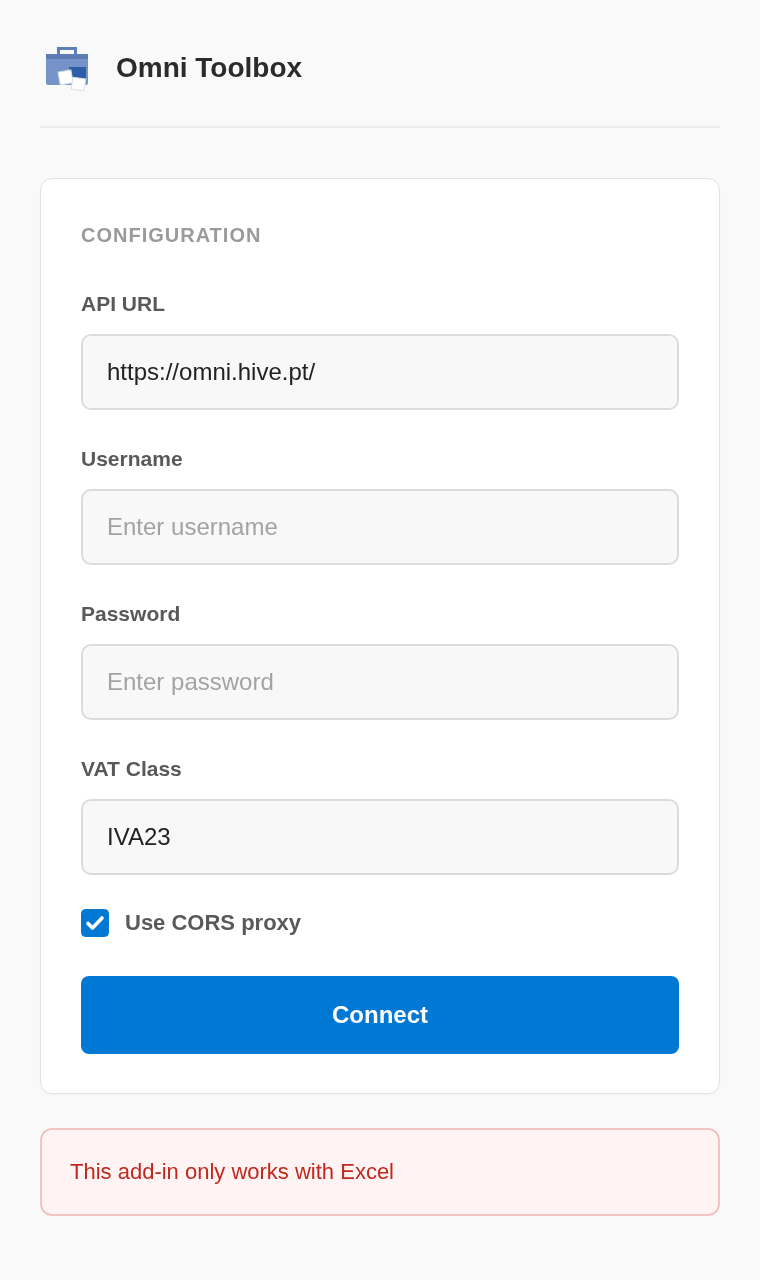 The height and width of the screenshot is (1280, 760). What do you see at coordinates (123, 304) in the screenshot?
I see `field-label: API URL` at bounding box center [123, 304].